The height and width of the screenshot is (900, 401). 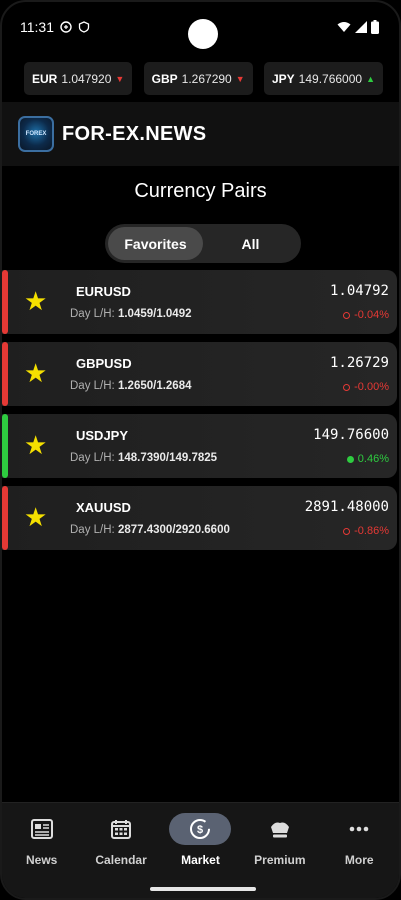 What do you see at coordinates (359, 829) in the screenshot?
I see `more-icon` at bounding box center [359, 829].